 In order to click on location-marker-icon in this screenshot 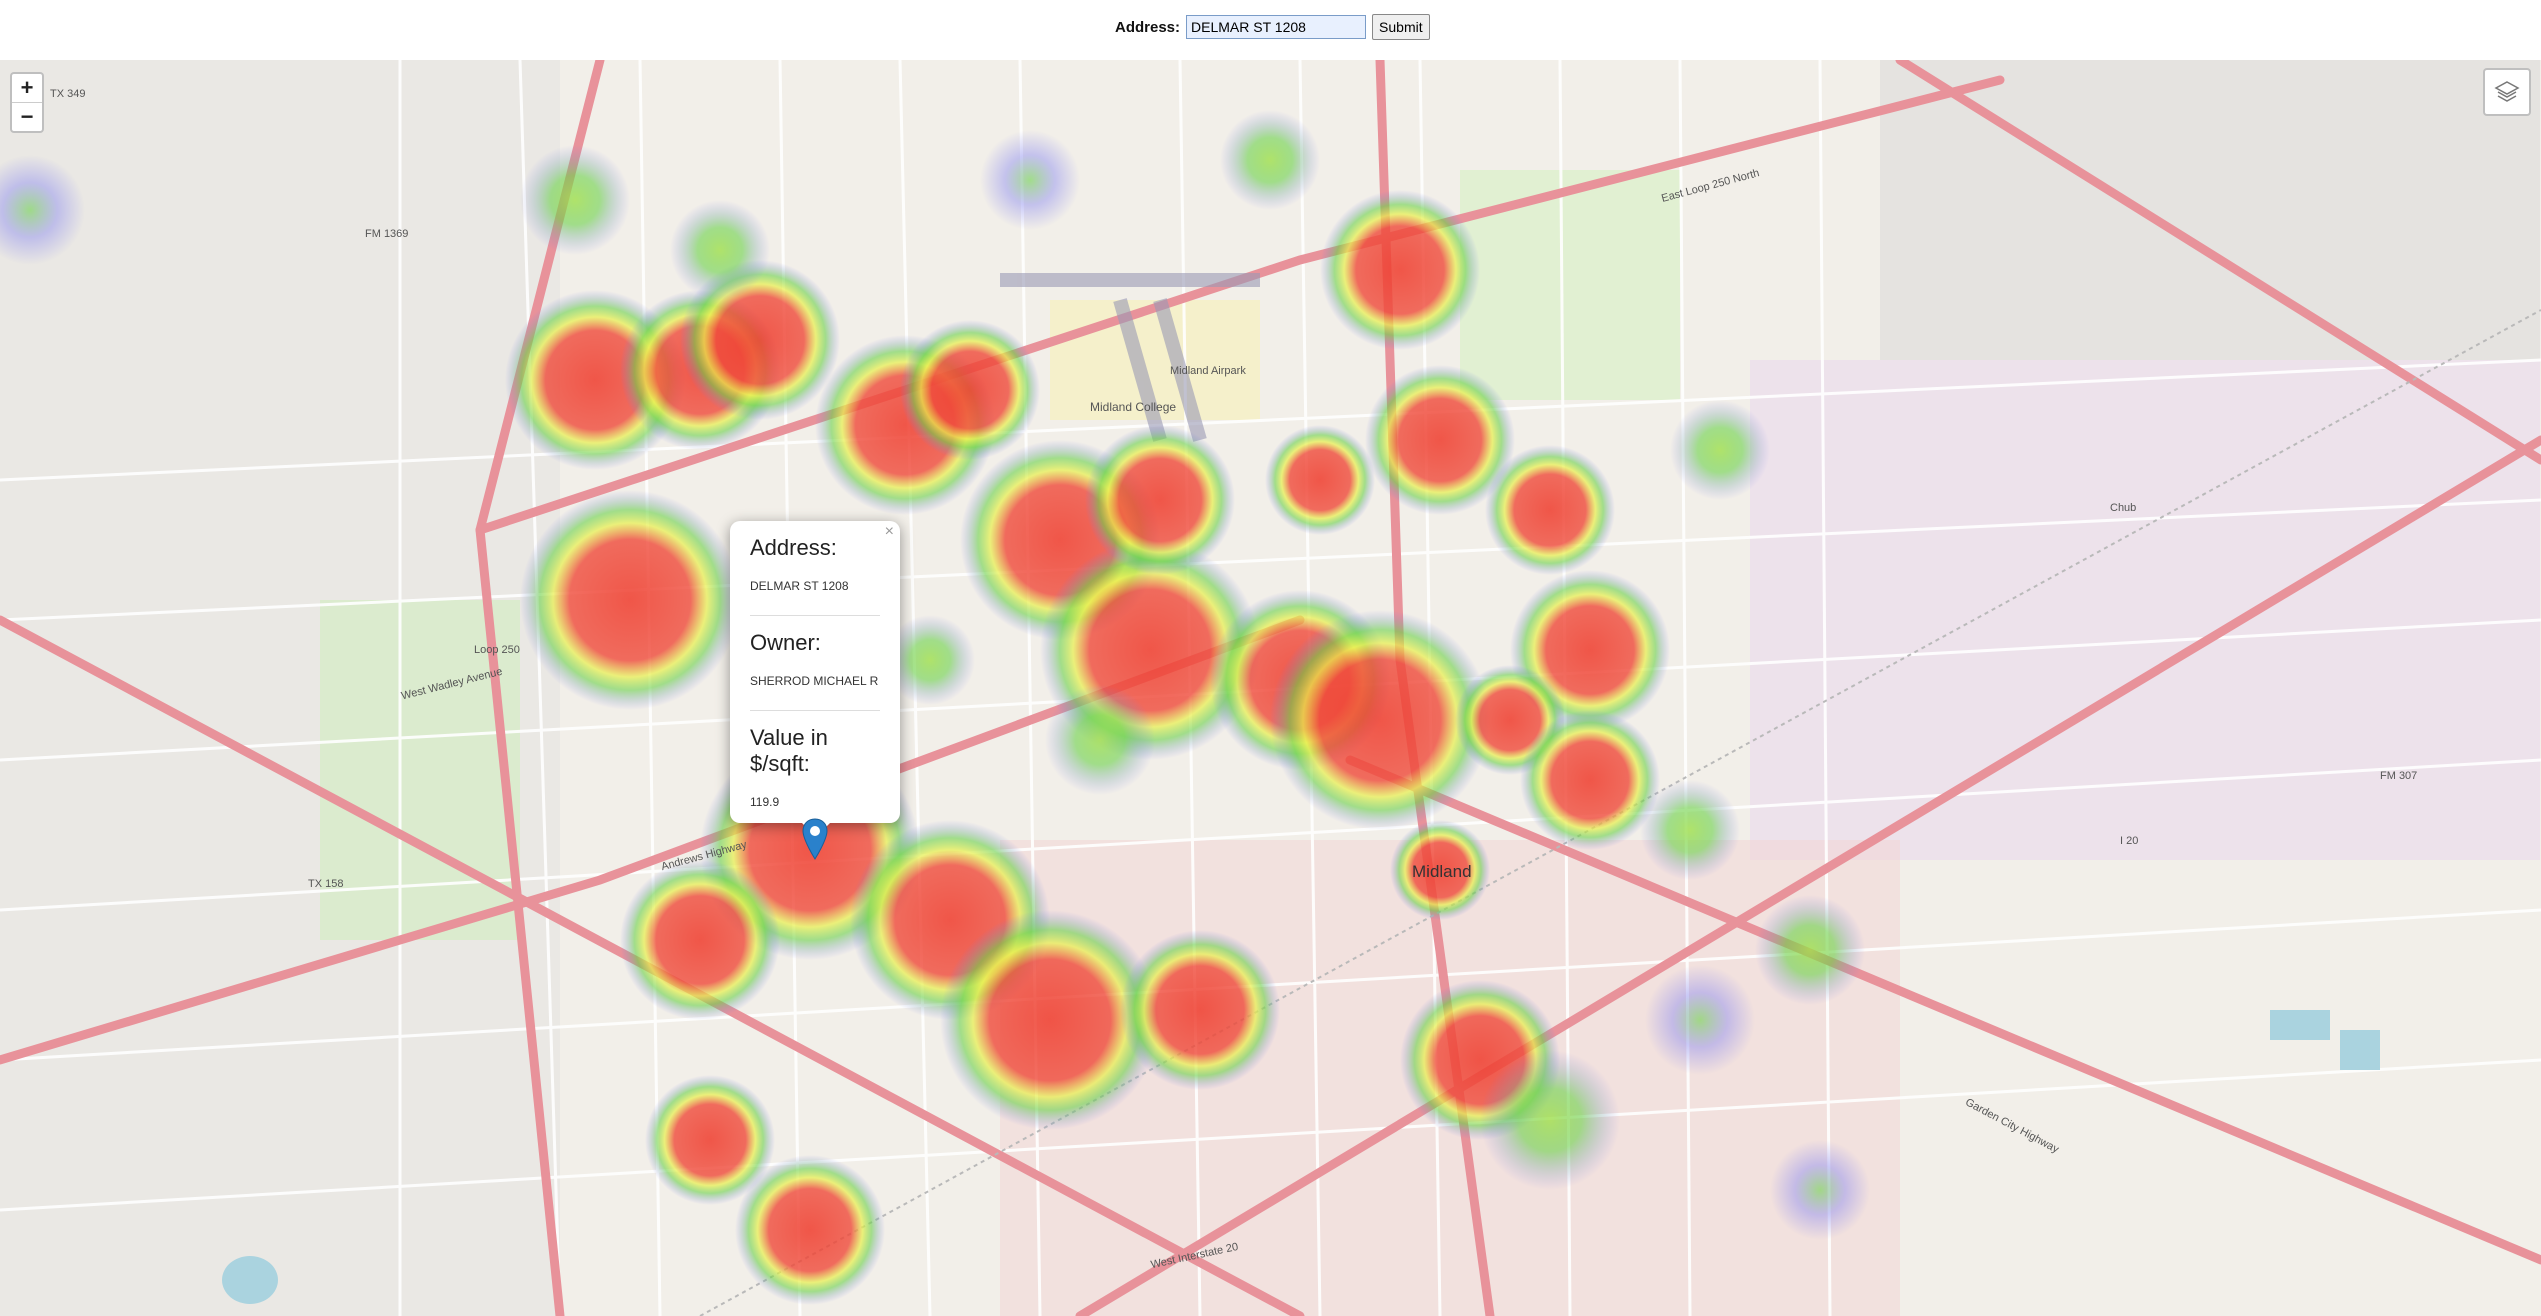, I will do `click(815, 839)`.